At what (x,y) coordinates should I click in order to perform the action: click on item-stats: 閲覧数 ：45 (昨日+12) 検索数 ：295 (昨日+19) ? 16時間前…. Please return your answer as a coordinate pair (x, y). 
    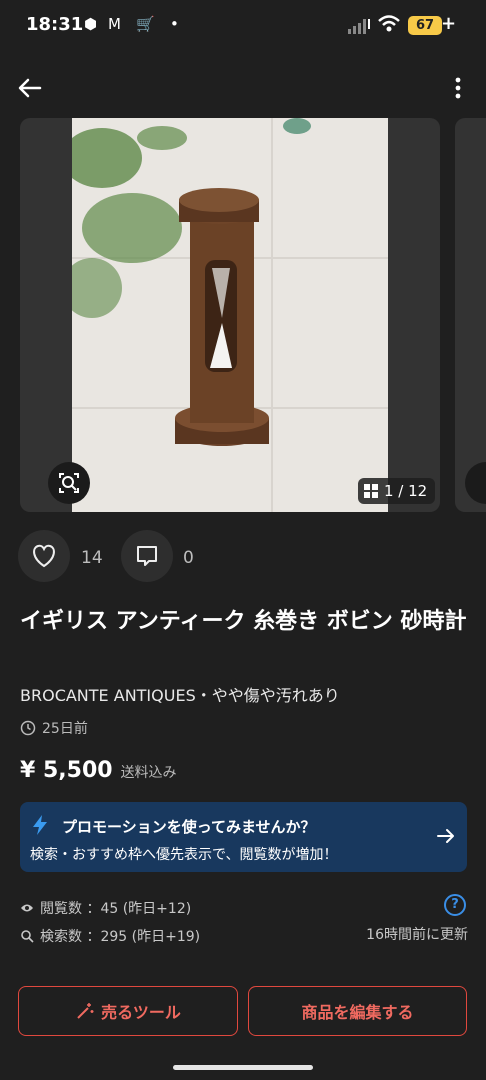
    Looking at the image, I should click on (244, 922).